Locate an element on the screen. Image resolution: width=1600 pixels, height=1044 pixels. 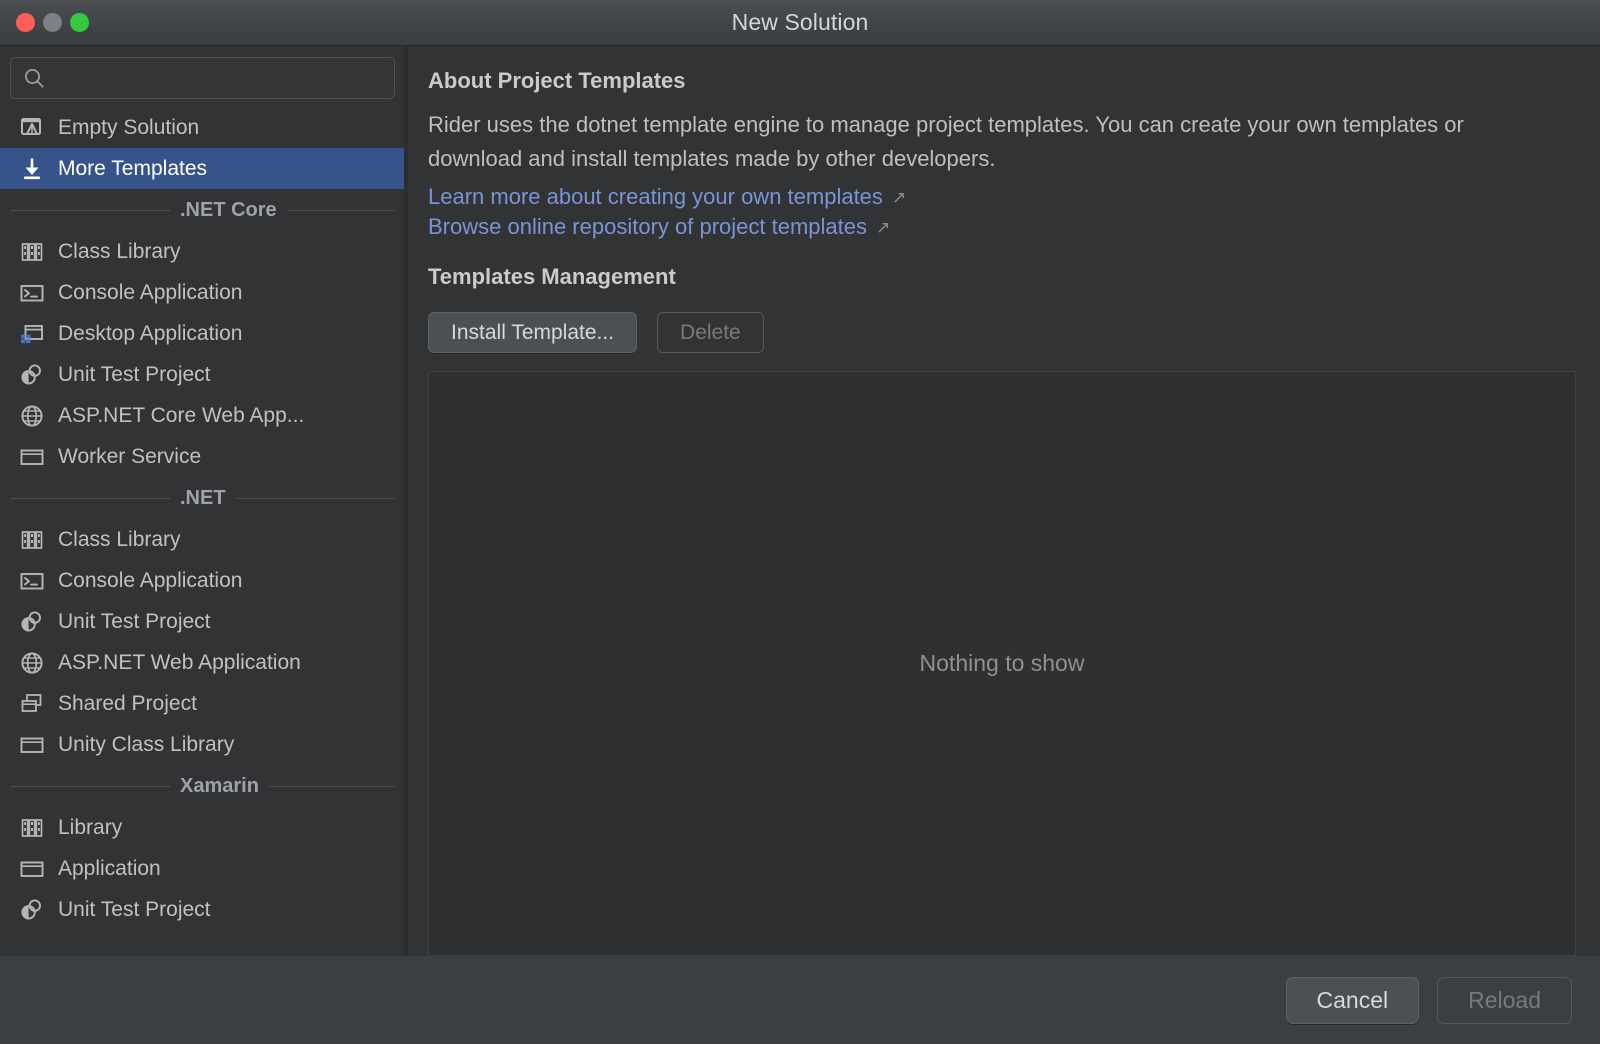
sidebar-item-label: Application is located at coordinates (109, 868).